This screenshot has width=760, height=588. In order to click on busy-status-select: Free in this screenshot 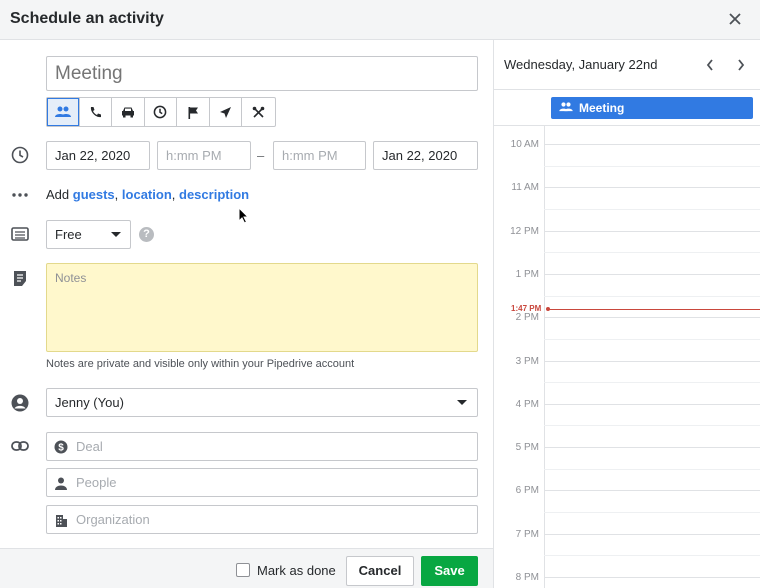, I will do `click(88, 234)`.